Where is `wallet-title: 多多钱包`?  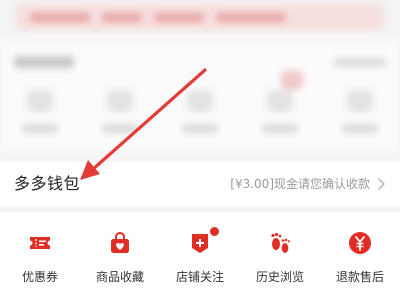
wallet-title: 多多钱包 is located at coordinates (47, 183).